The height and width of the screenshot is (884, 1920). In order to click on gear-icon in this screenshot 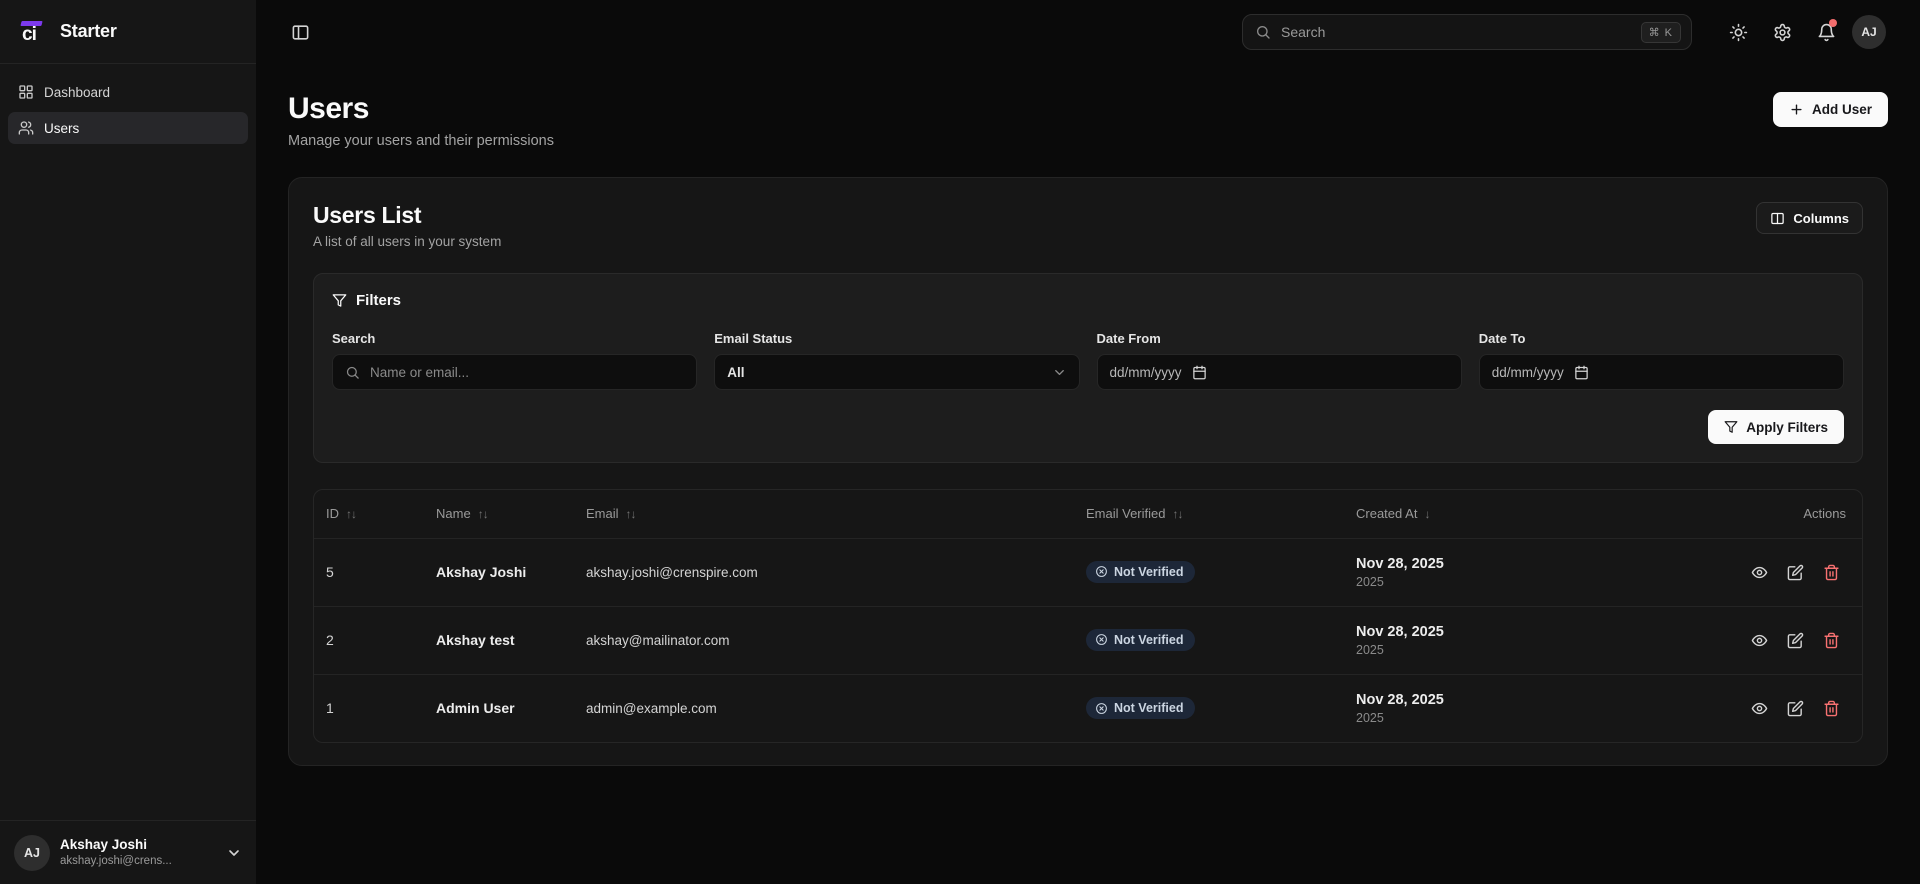, I will do `click(1782, 32)`.